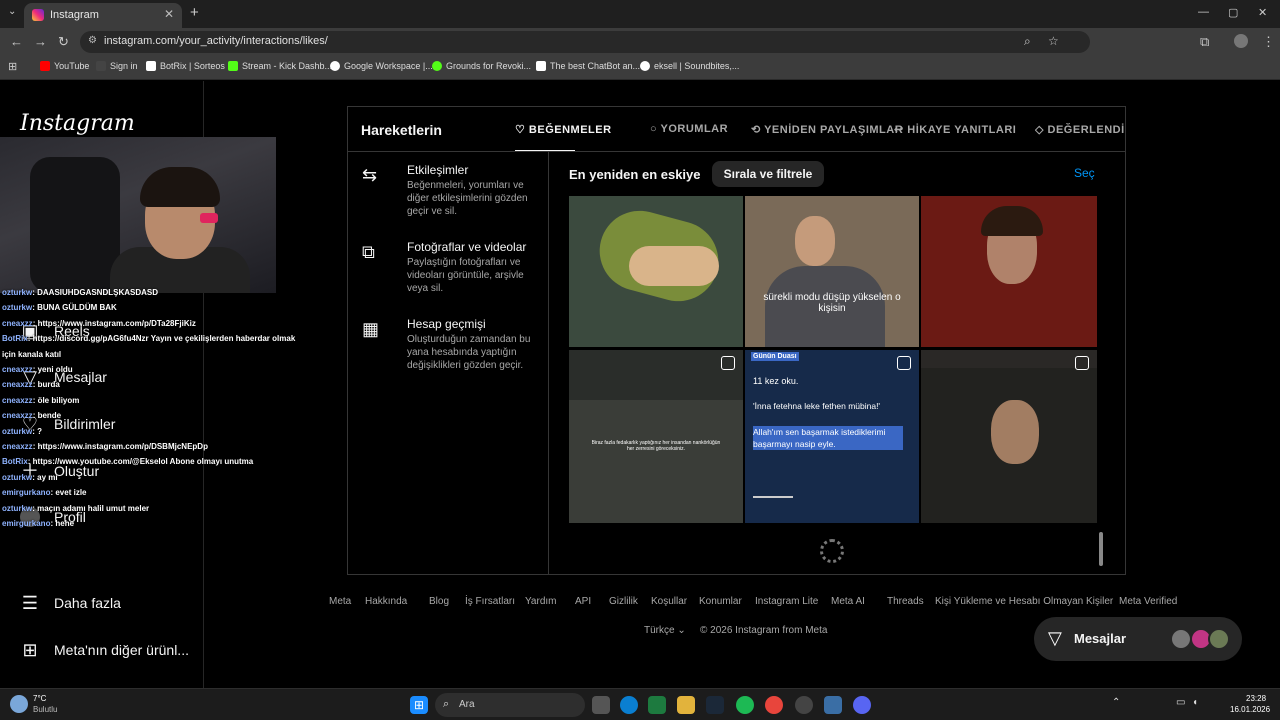 The image size is (1280, 720). What do you see at coordinates (955, 129) in the screenshot?
I see `tab-story-replies: ↩ HİKAYE YANITLARI` at bounding box center [955, 129].